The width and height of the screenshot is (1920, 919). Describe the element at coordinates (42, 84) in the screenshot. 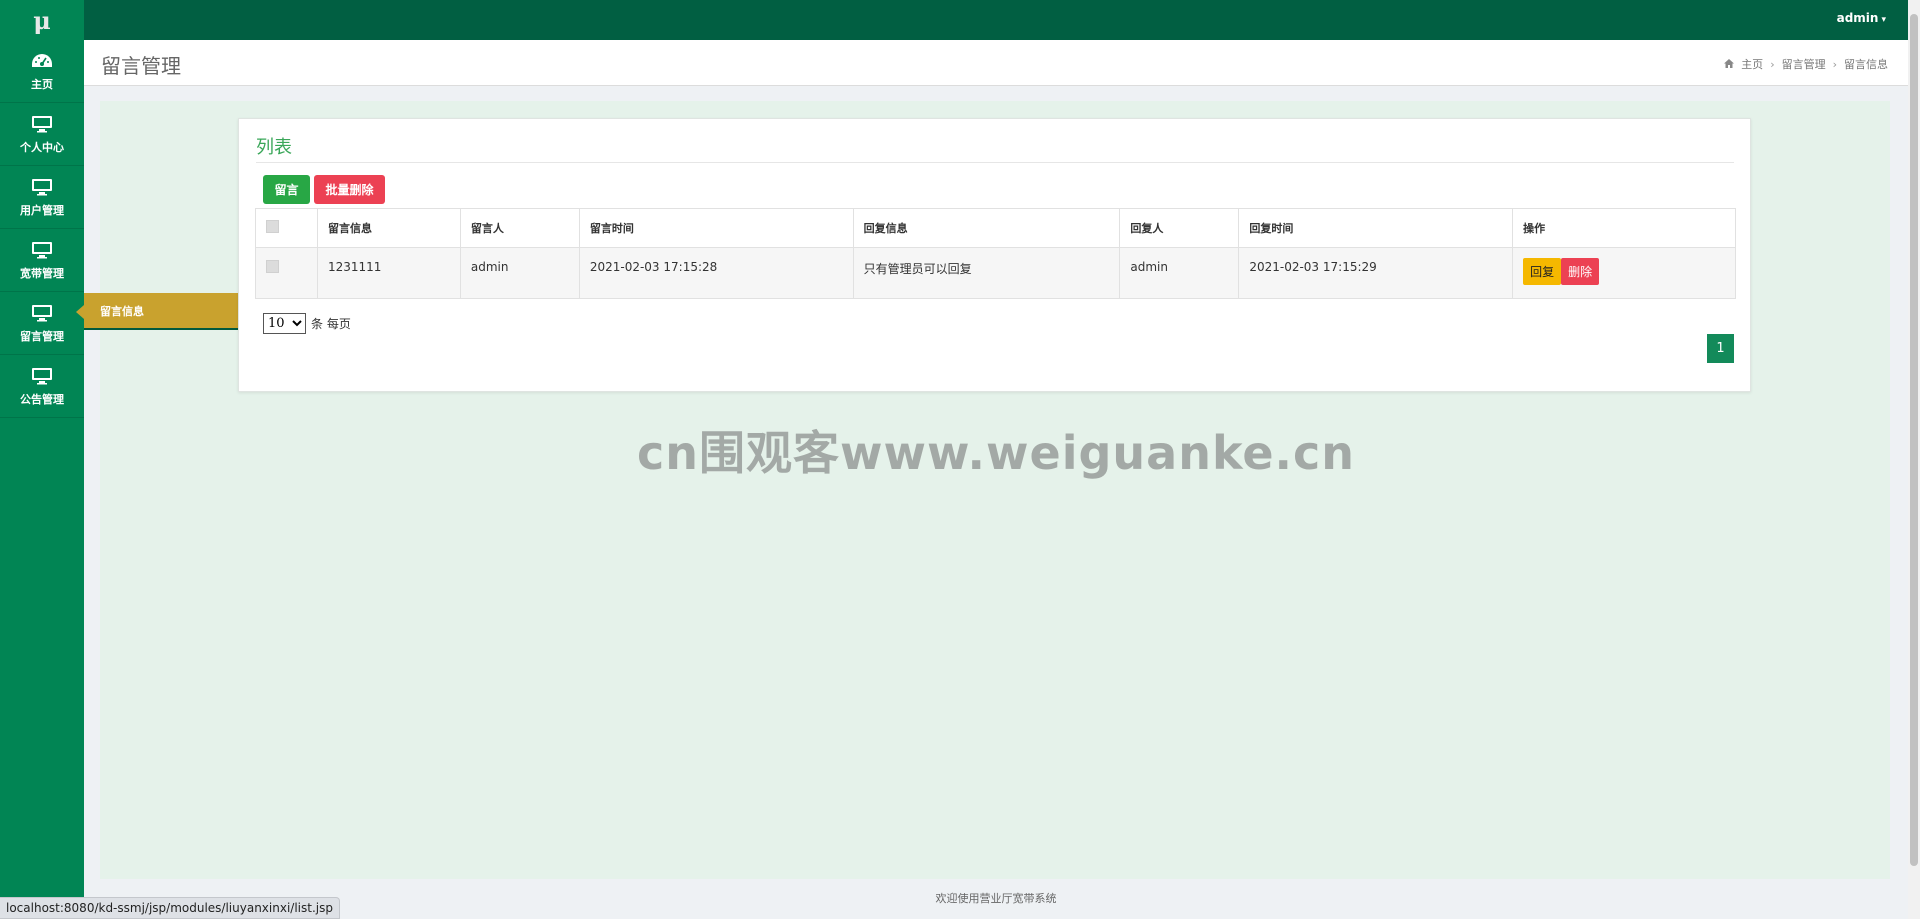

I see `sidebar-item-label: 主页` at that location.